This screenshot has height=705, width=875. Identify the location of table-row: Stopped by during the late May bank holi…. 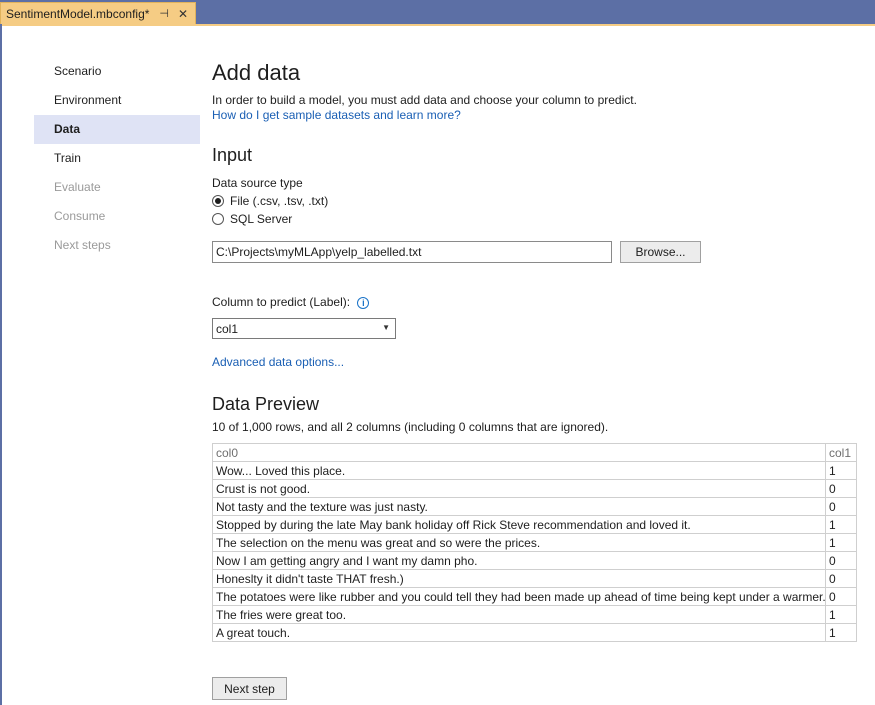
(534, 524).